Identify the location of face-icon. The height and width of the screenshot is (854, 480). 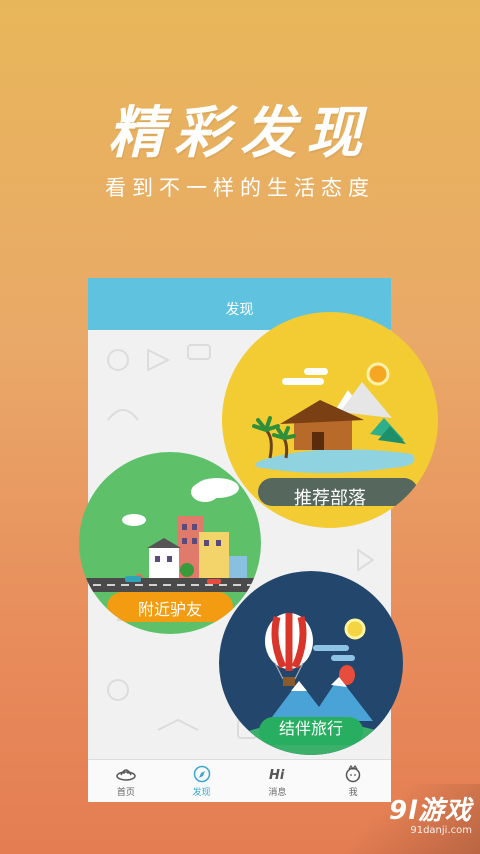
(353, 773).